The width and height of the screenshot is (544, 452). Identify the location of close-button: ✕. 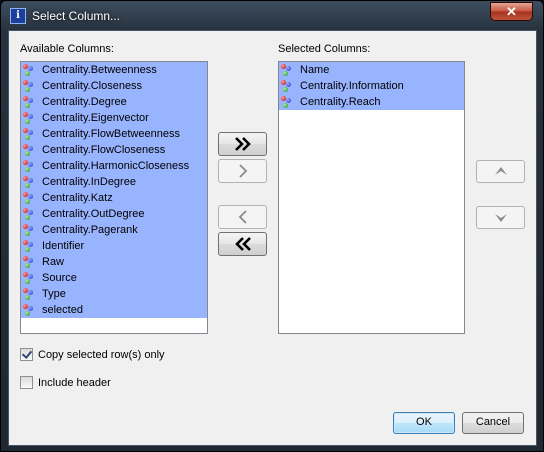
(511, 11).